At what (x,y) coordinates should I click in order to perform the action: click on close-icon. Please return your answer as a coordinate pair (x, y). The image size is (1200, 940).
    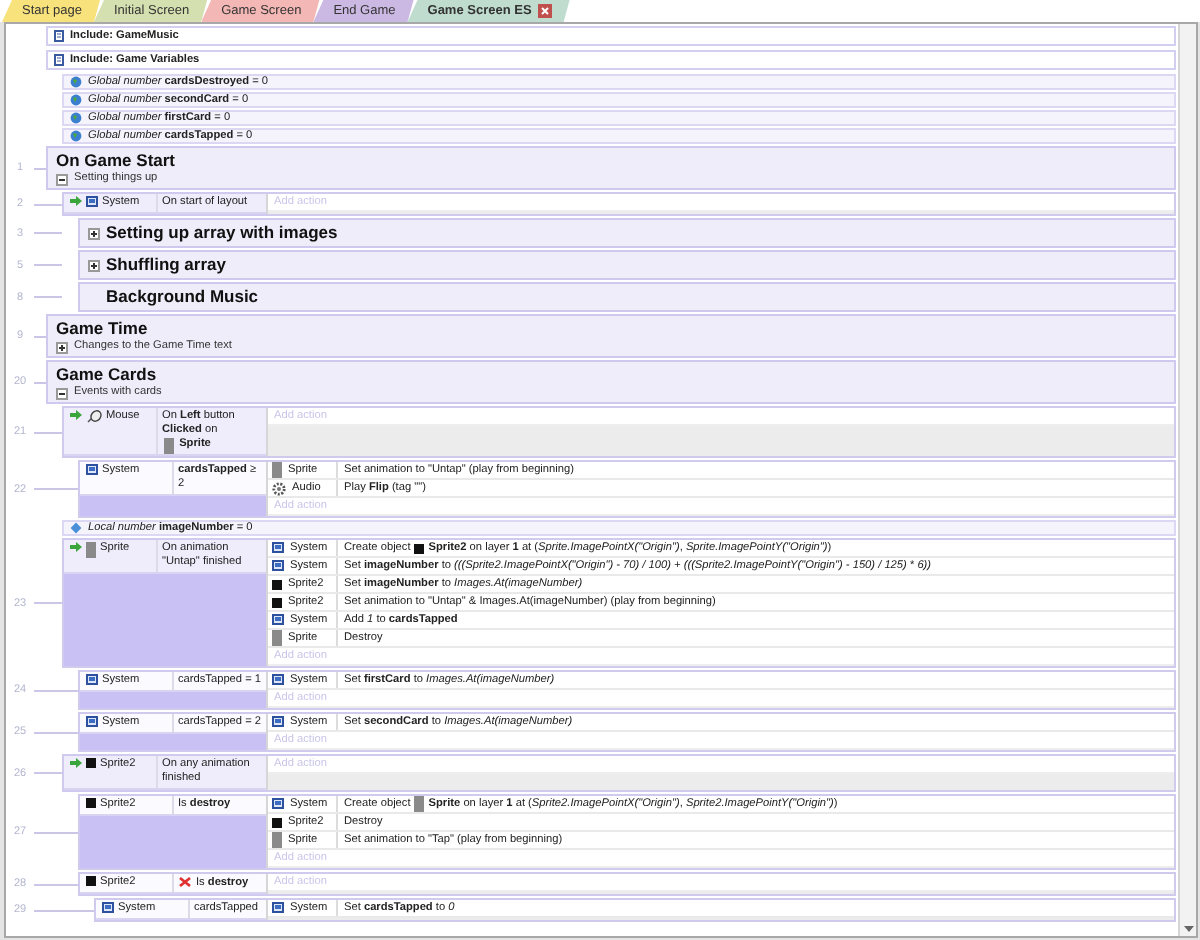
    Looking at the image, I should click on (544, 11).